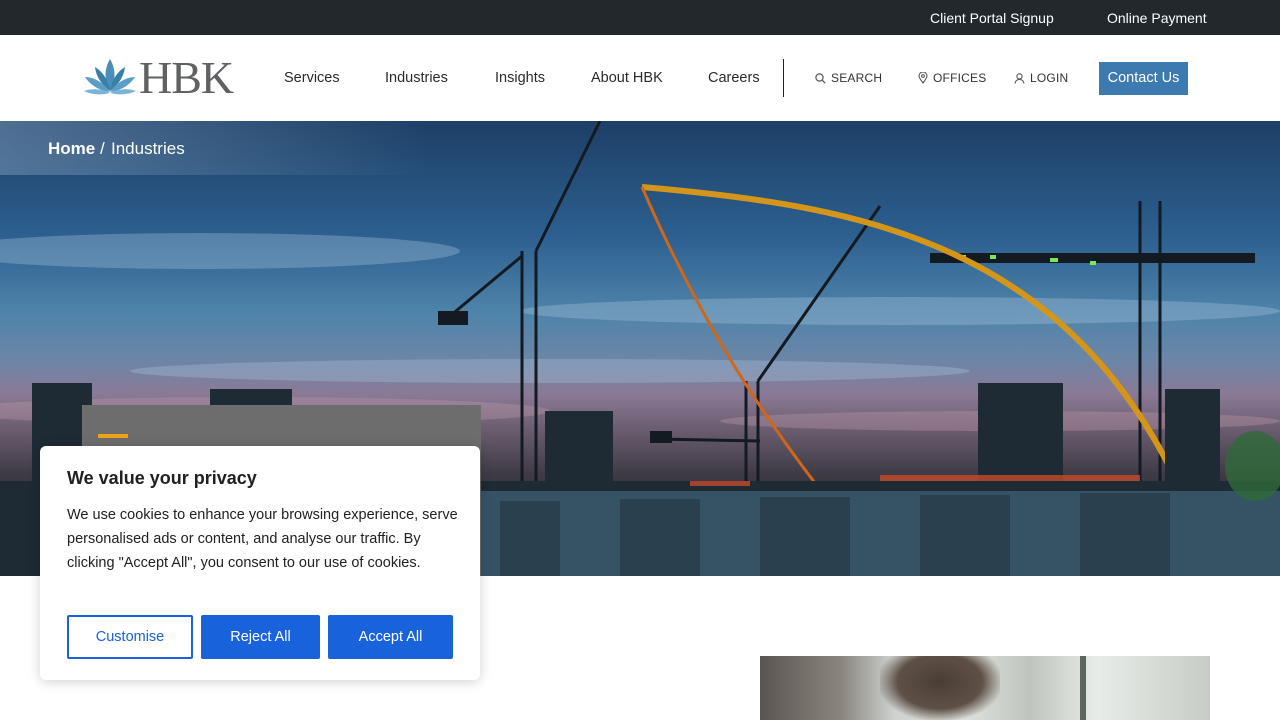  What do you see at coordinates (960, 78) in the screenshot?
I see `offices-label: OFFICES` at bounding box center [960, 78].